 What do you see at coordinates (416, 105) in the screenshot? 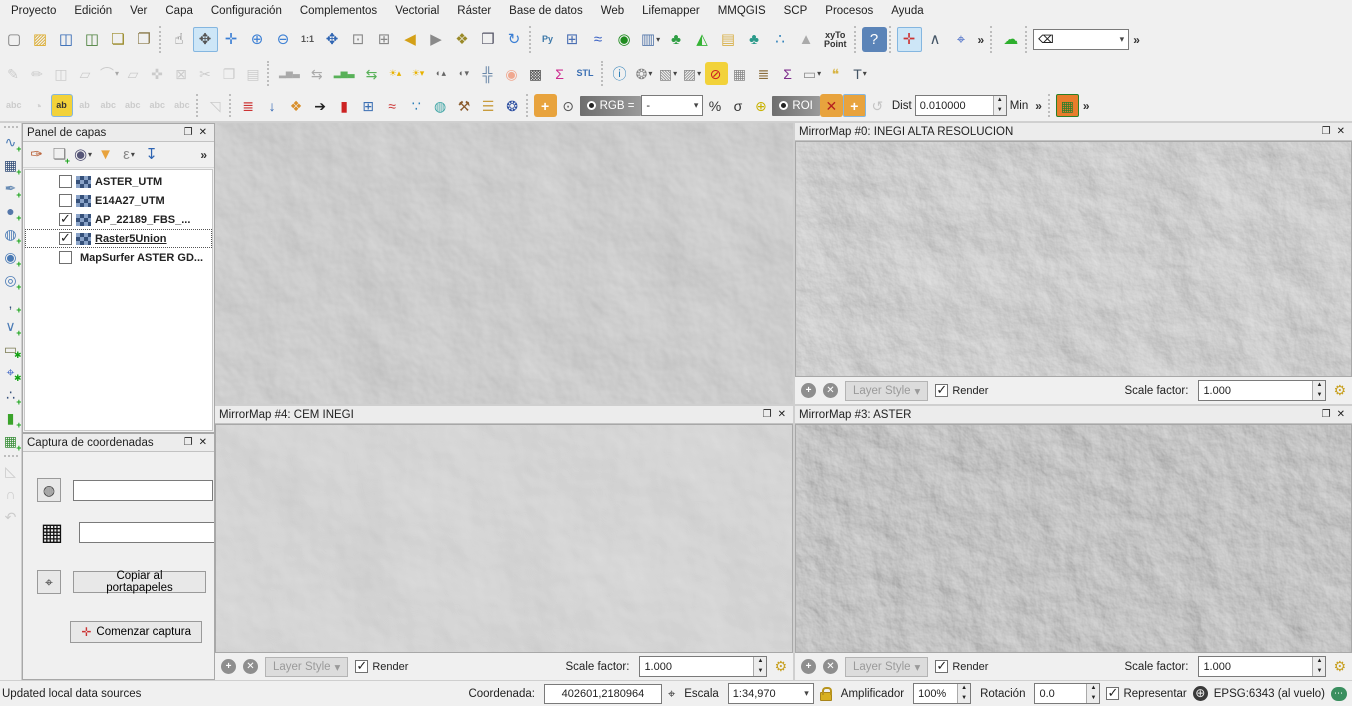
I see `scatter-plot-icon: ∵` at bounding box center [416, 105].